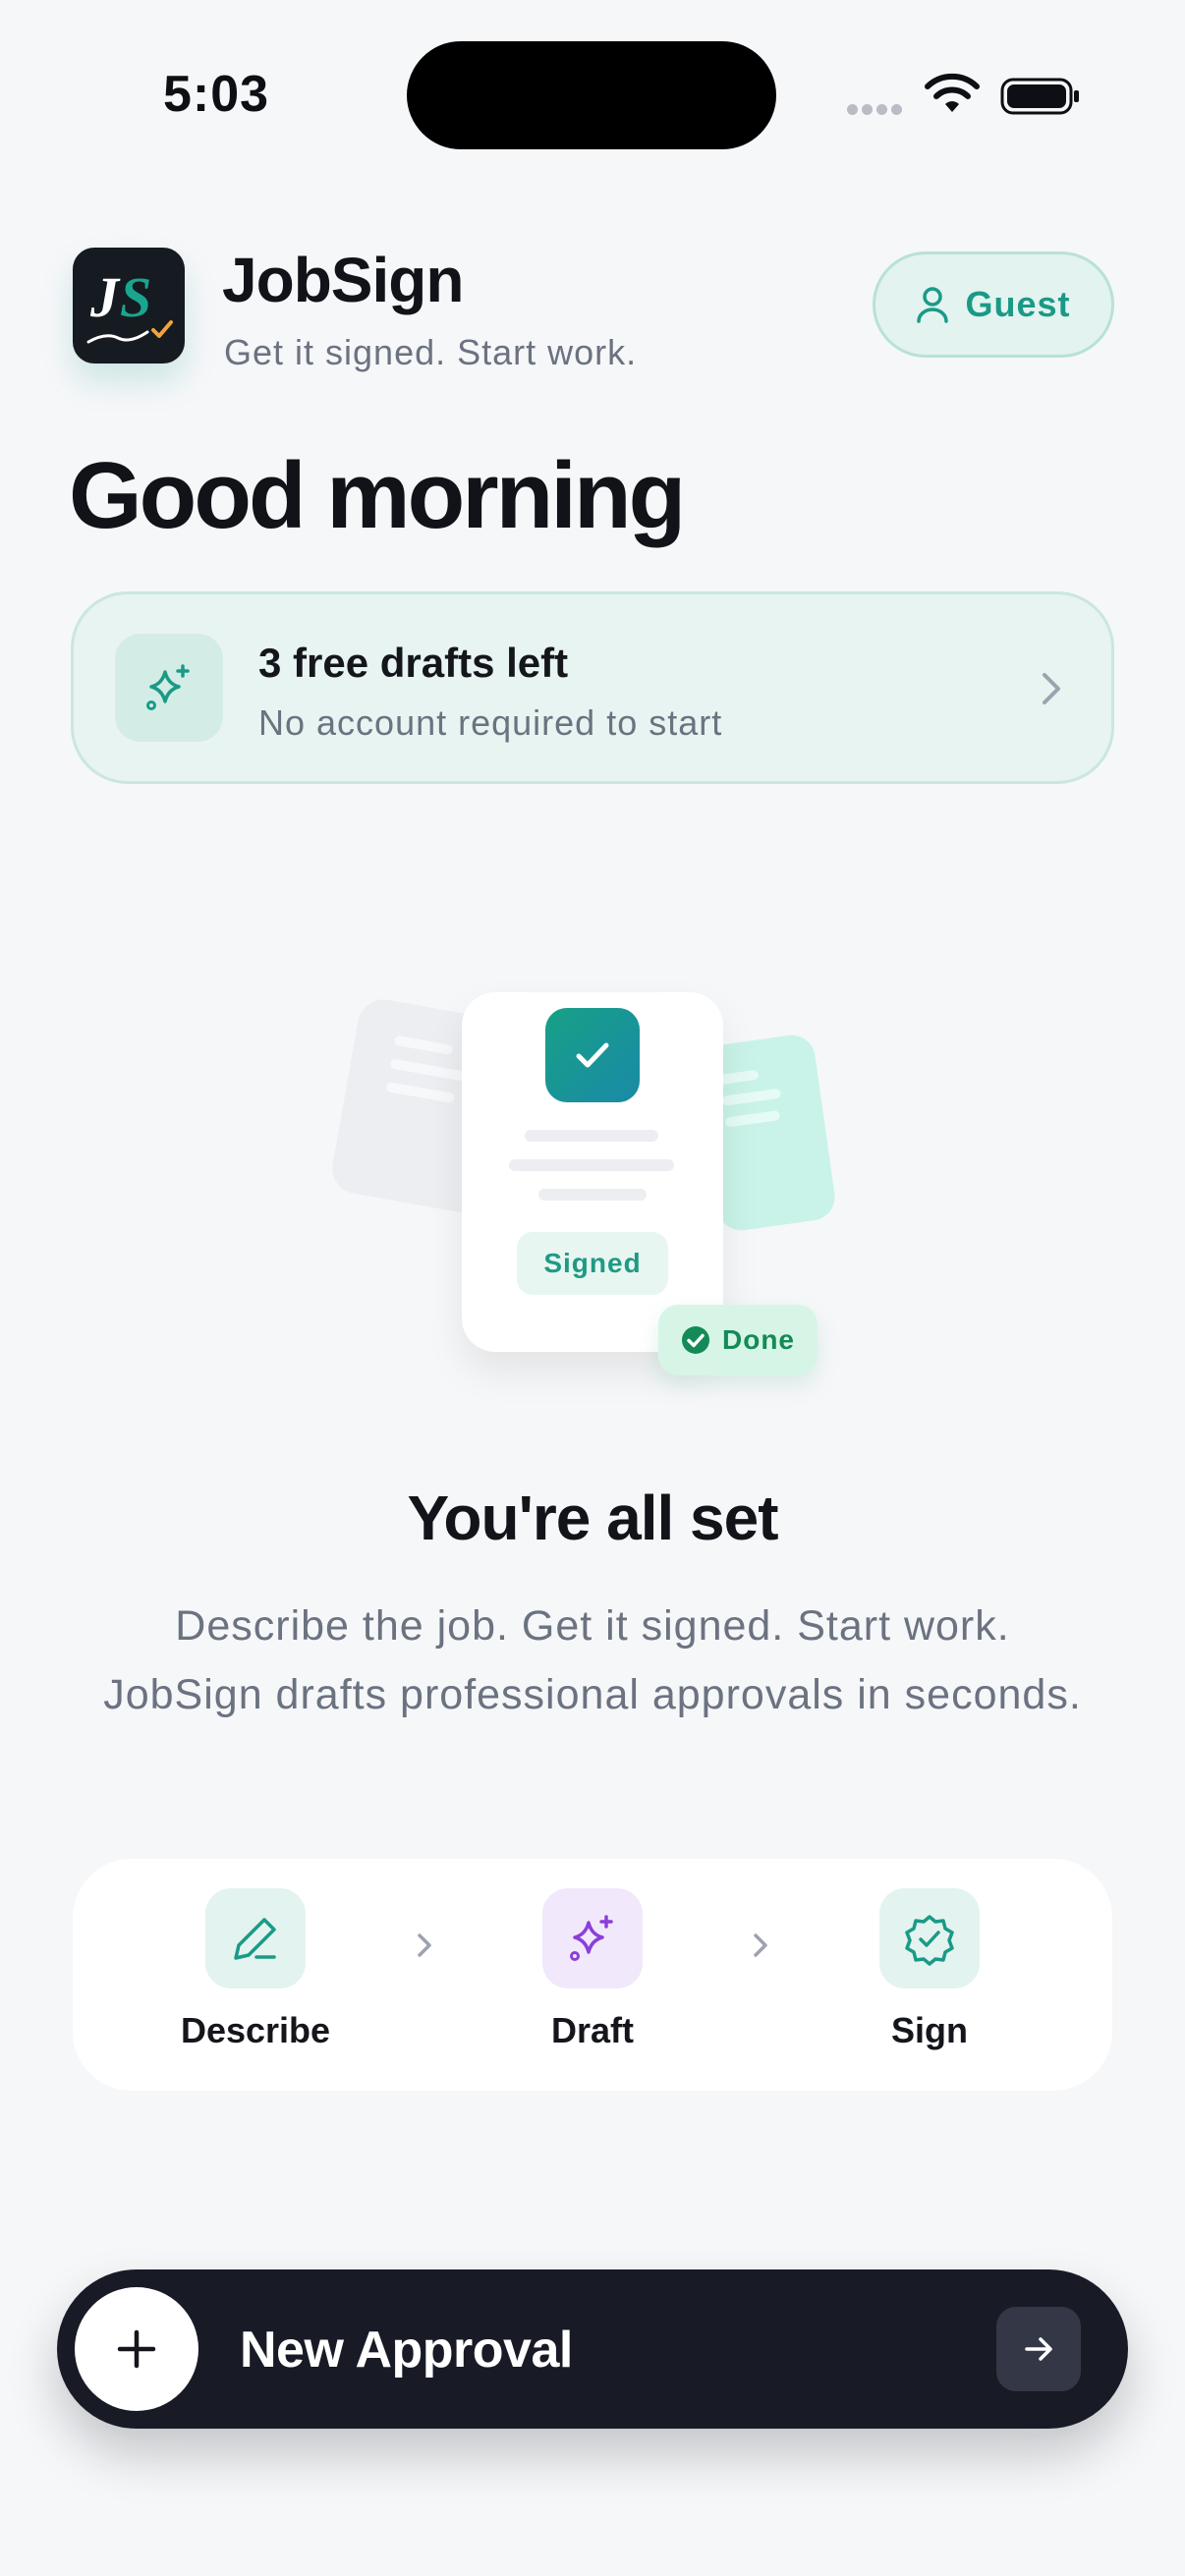 Image resolution: width=1185 pixels, height=2576 pixels. What do you see at coordinates (1040, 96) in the screenshot?
I see `battery-icon` at bounding box center [1040, 96].